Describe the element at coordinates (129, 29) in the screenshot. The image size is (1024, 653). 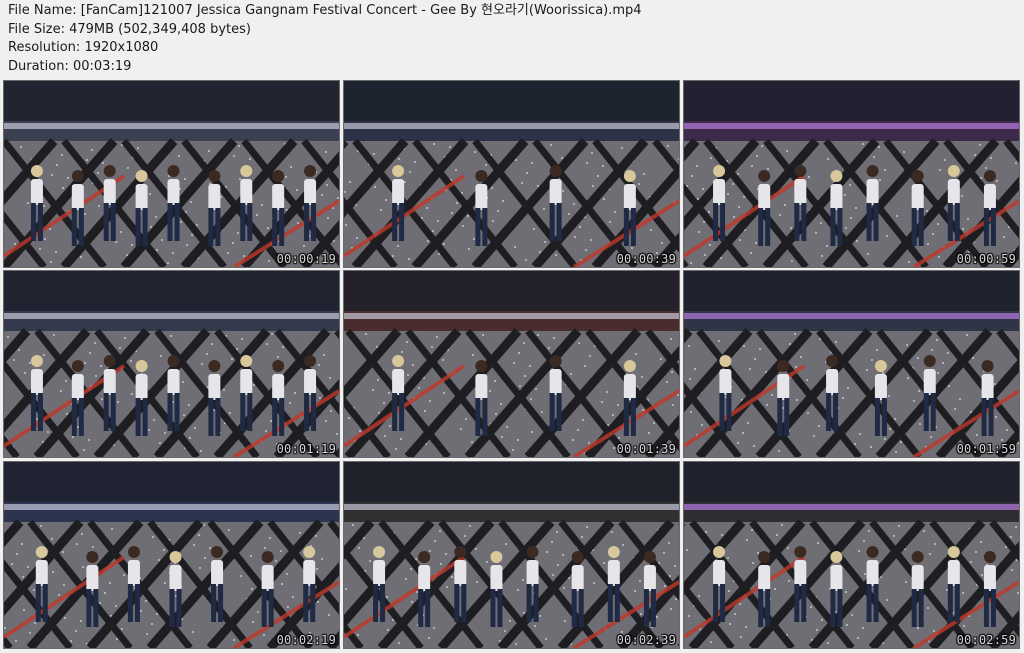
I see `file-size-line: File Size: 479MB (502,349,408 bytes)` at that location.